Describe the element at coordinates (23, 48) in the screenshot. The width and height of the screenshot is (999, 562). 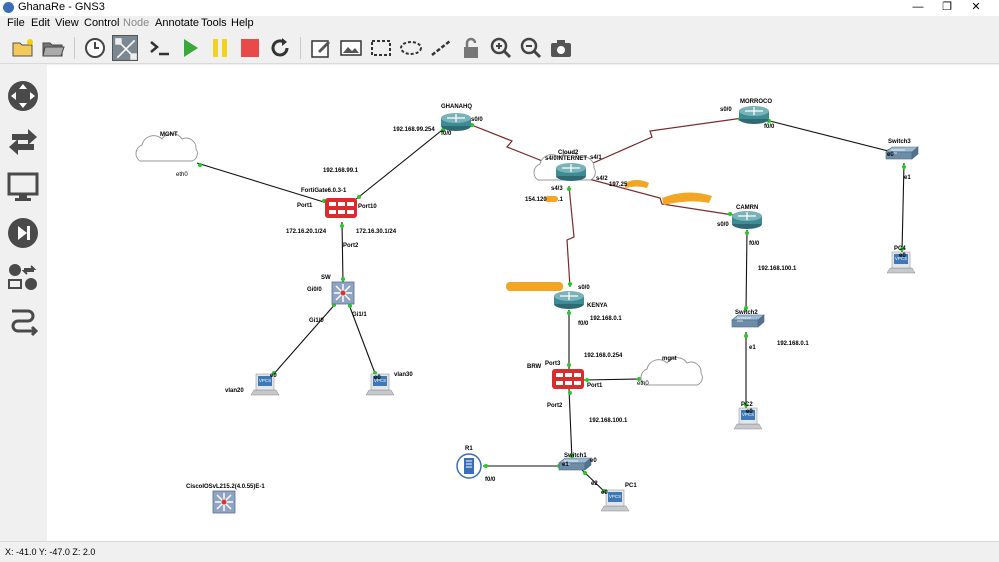
I see `new-project-folder-icon` at that location.